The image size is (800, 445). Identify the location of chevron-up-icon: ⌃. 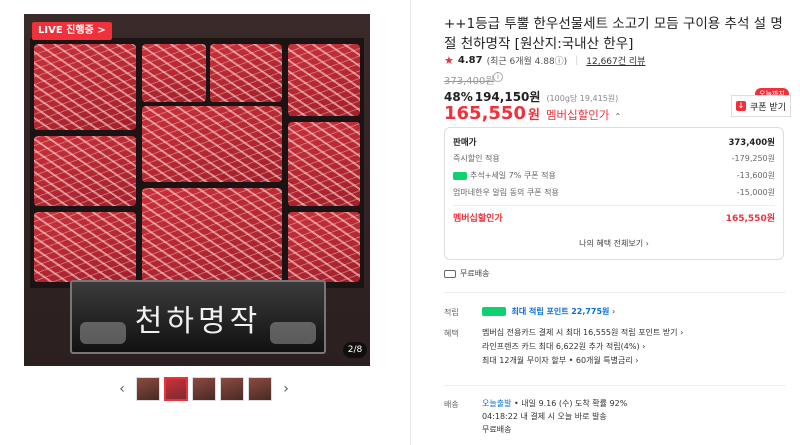
(617, 116).